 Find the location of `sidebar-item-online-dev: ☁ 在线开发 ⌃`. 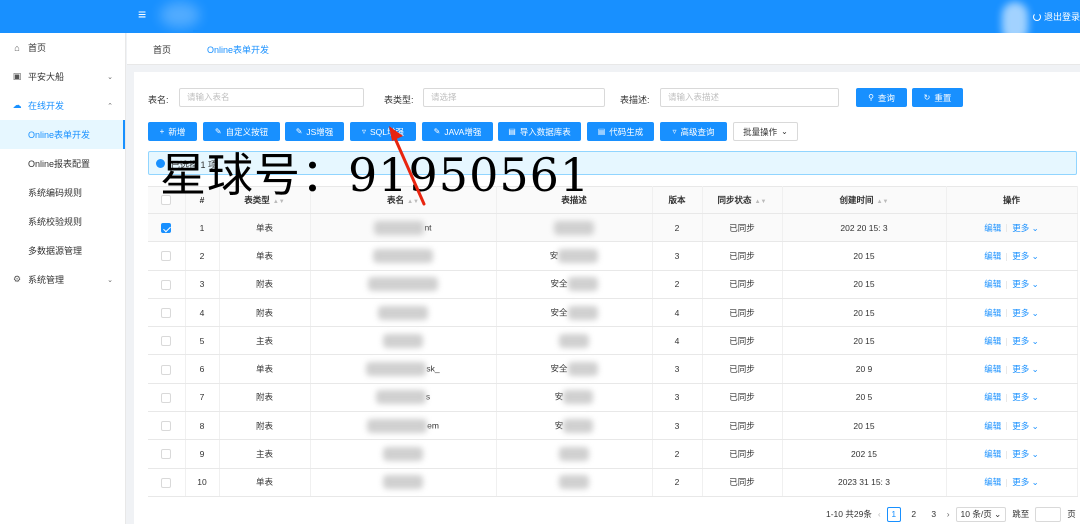

sidebar-item-online-dev: ☁ 在线开发 ⌃ is located at coordinates (62, 105).